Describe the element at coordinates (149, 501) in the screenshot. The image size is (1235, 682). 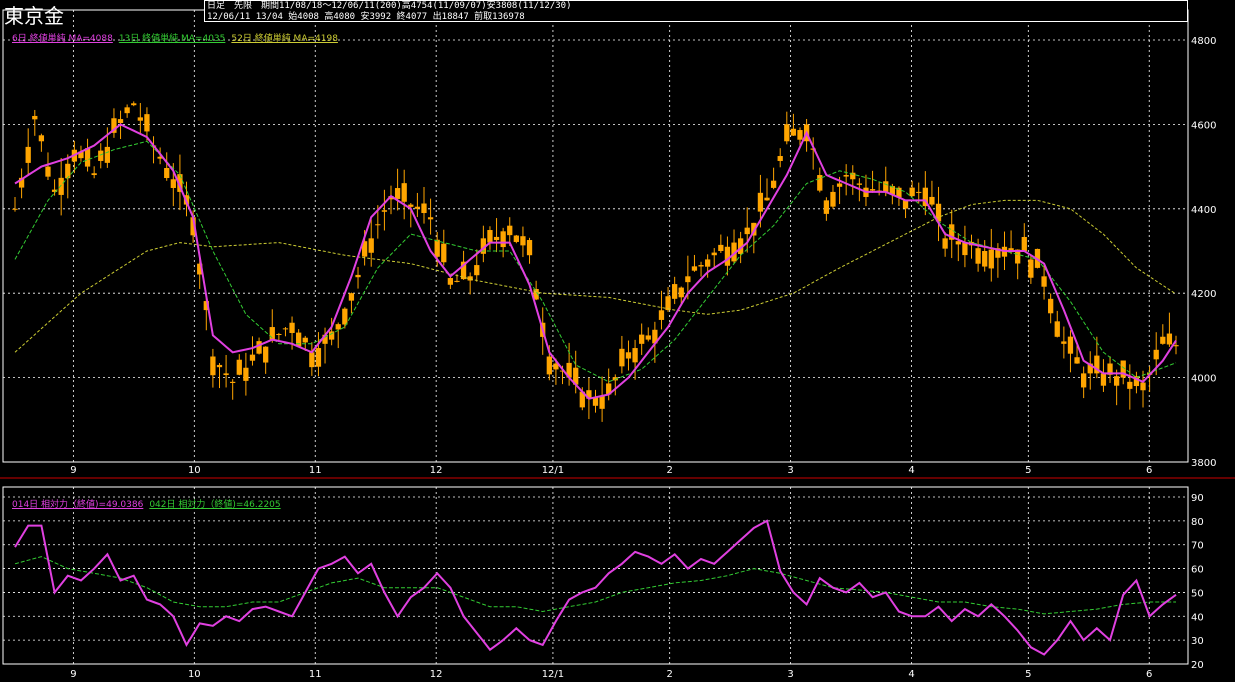
I see `rsi-legend: 014日 相対力（終値)=49.0386 042日 相対力（終値)=46.2205` at that location.